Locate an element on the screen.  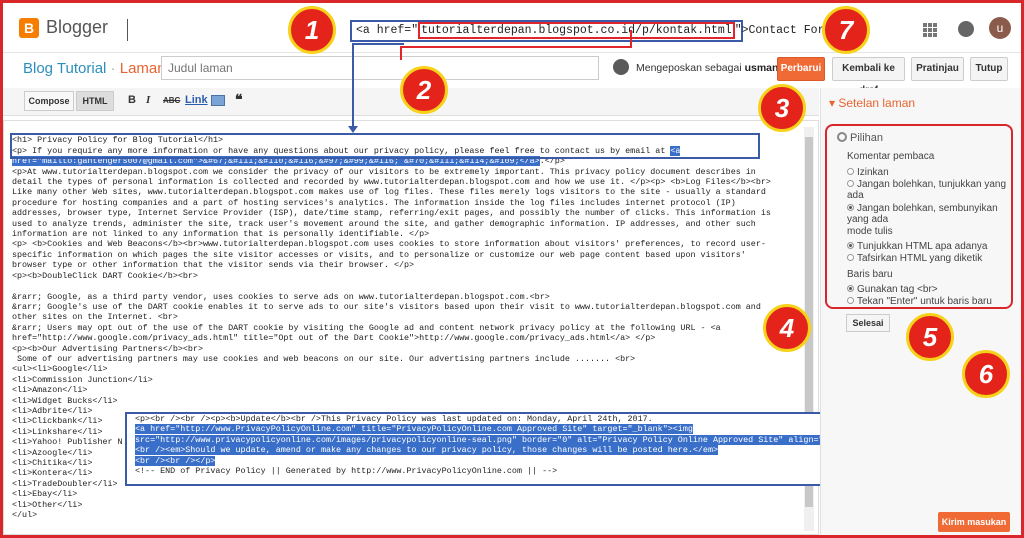
radio-comments-block-show: Jangan bolehkan, tunjukkan yang ada is located at coordinates (930, 190).